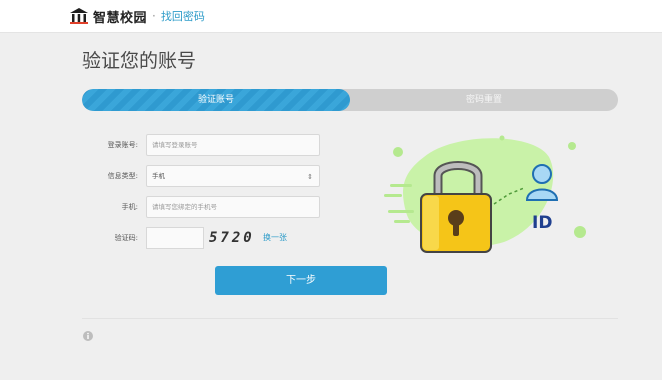  I want to click on lock-body-shade, so click(431, 223).